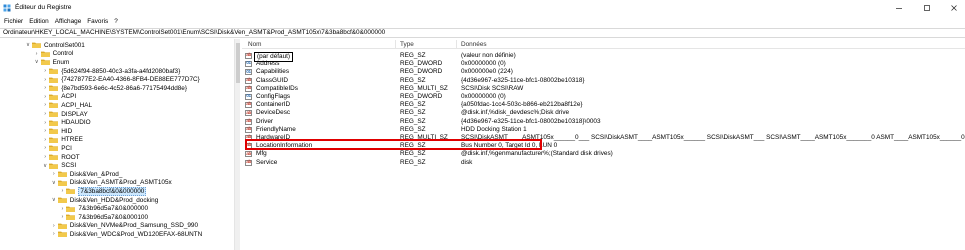 This screenshot has height=250, width=965. What do you see at coordinates (603, 57) in the screenshot?
I see `value-row: ab (par défaut) REG_SZ (valeur non définie)` at bounding box center [603, 57].